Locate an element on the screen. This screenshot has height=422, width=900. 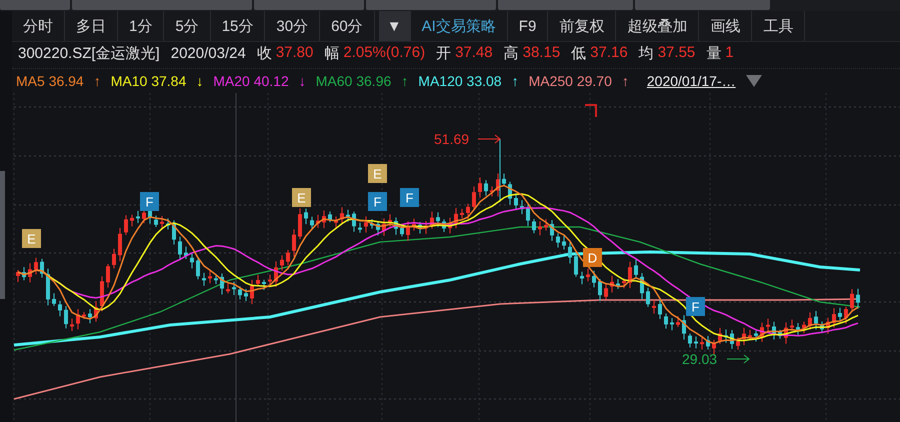
ma-value: MA120 33.08 is located at coordinates (460, 81).